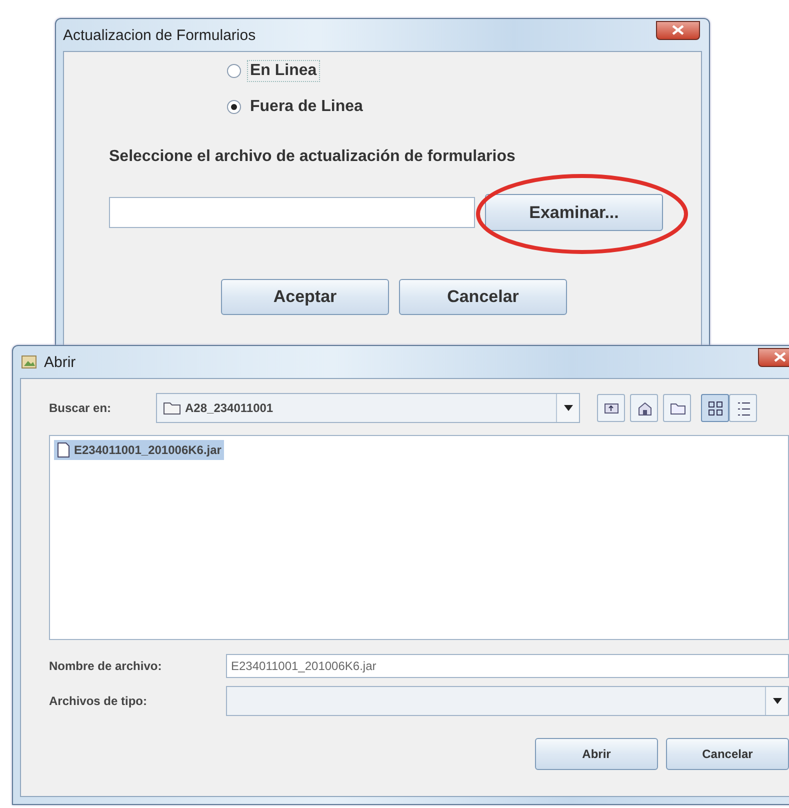 This screenshot has width=789, height=808. What do you see at coordinates (139, 450) in the screenshot?
I see `file-item: E234011001_201006K6.jar` at bounding box center [139, 450].